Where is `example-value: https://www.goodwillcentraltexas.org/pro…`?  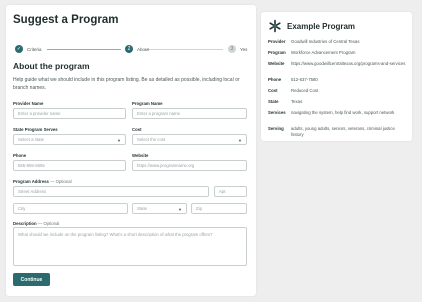
example-value: https://www.goodwillcentraltexas.org/pro… is located at coordinates (348, 63).